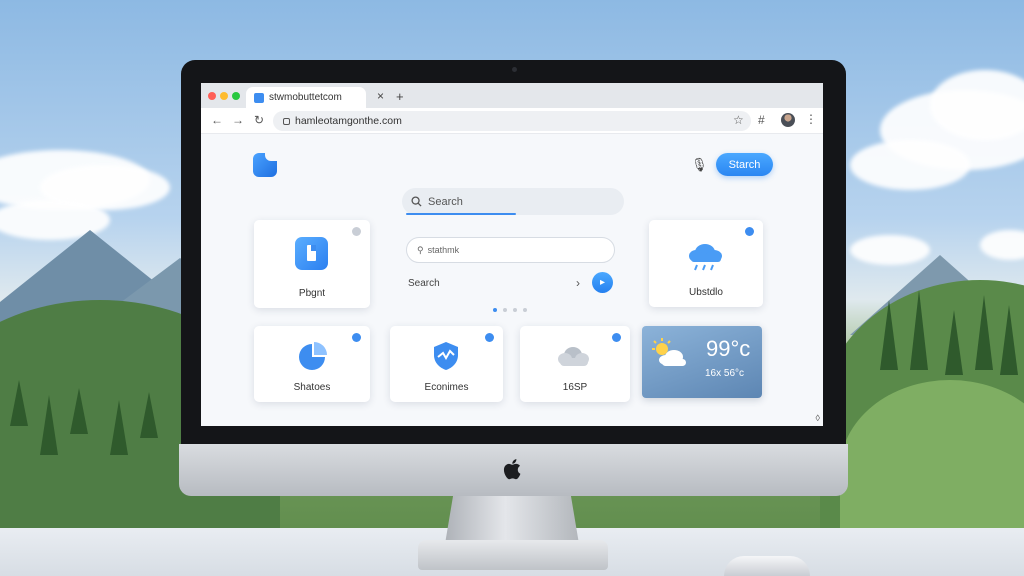 The image size is (1024, 576). I want to click on address-bar: hamleotamgonthe.com, so click(512, 121).